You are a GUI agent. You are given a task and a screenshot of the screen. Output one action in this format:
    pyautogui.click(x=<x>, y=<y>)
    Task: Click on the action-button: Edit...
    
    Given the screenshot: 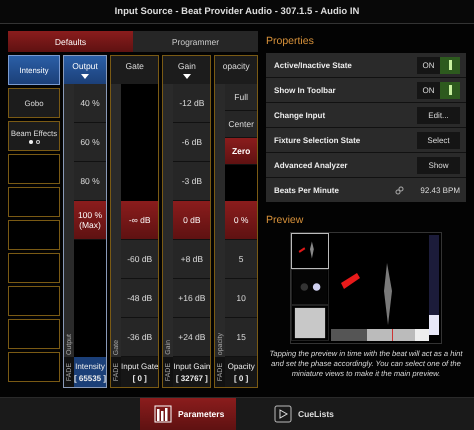 What is the action you would take?
    pyautogui.click(x=438, y=115)
    